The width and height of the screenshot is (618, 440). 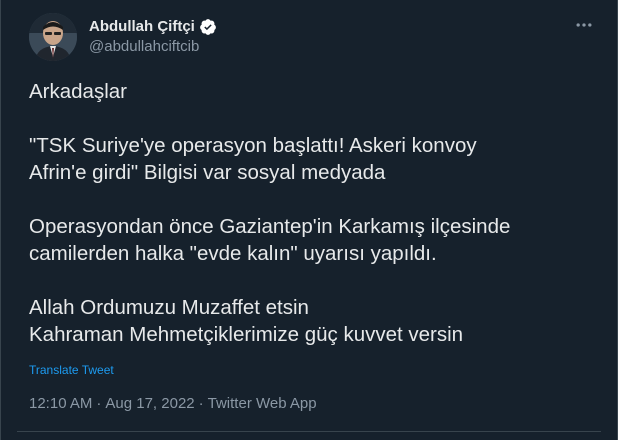 I want to click on author-names: Abdullah Çiftçi @abdullahciftcib, so click(x=153, y=37).